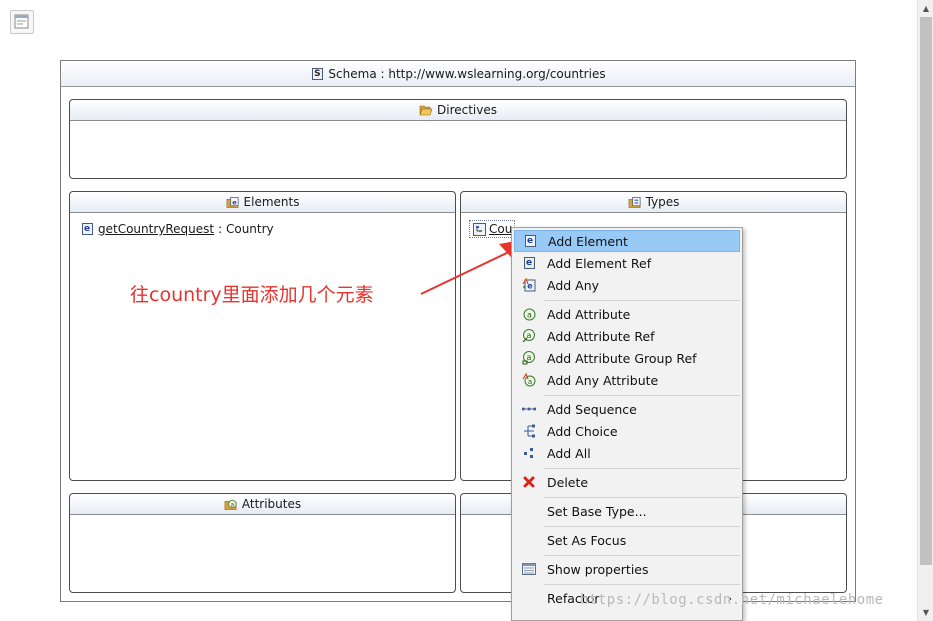 Image resolution: width=933 pixels, height=621 pixels. I want to click on types-header: Types, so click(653, 202).